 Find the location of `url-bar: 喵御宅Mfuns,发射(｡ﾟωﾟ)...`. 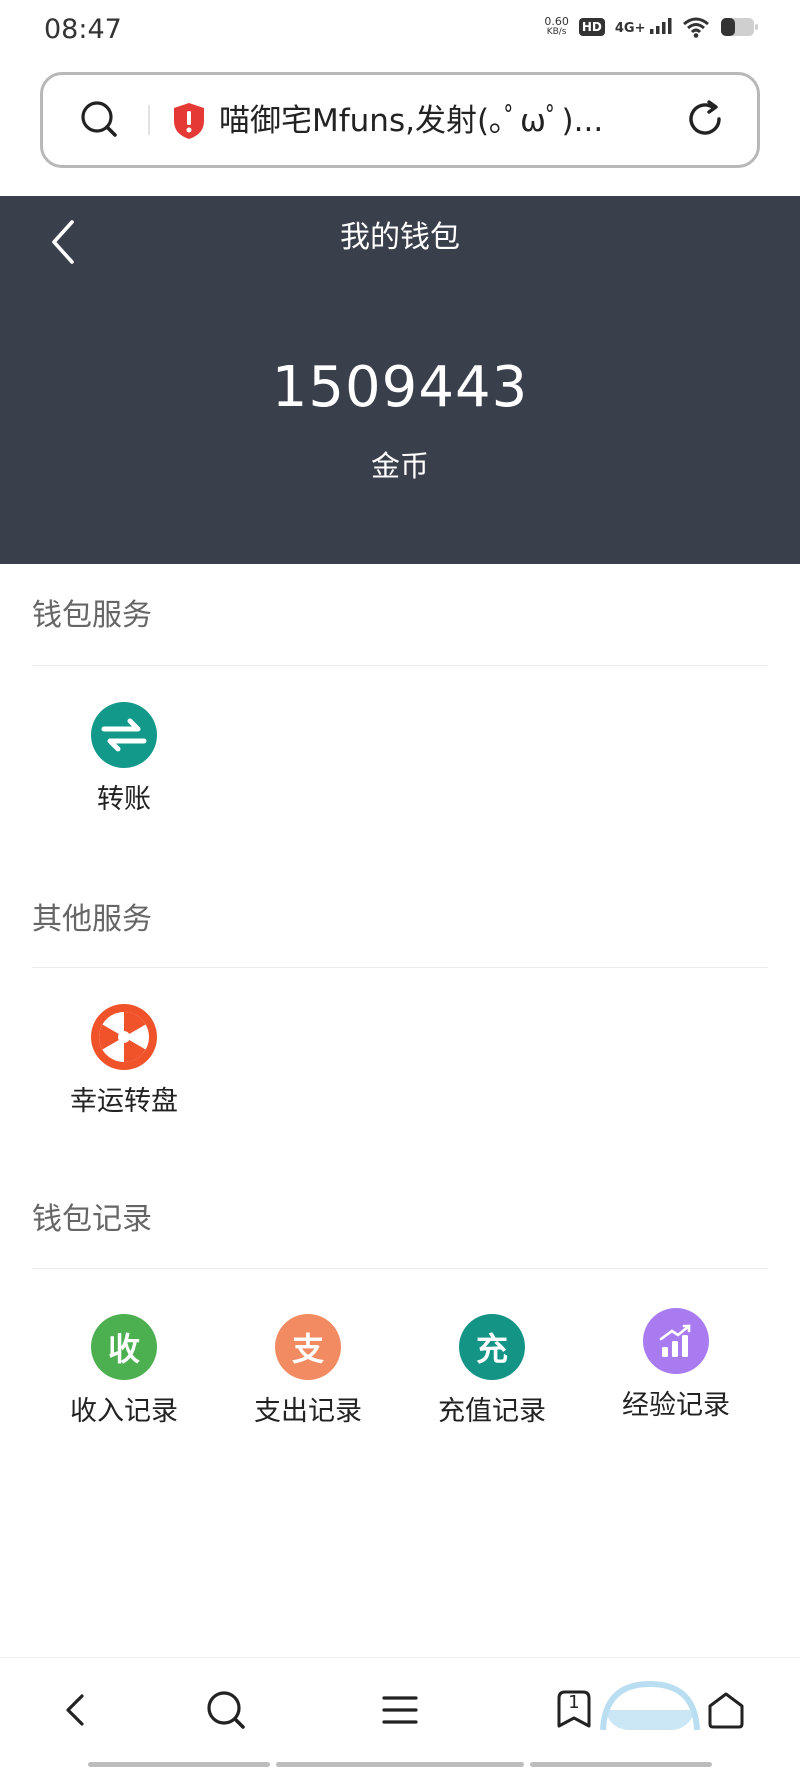

url-bar: 喵御宅Mfuns,发射(｡ﾟωﾟ)... is located at coordinates (400, 120).